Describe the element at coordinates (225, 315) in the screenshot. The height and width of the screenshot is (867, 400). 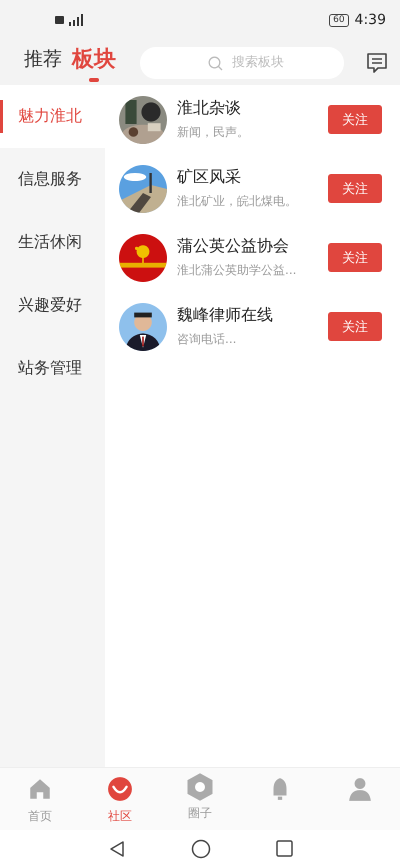
I see `board-name: 魏峰律师在线` at that location.